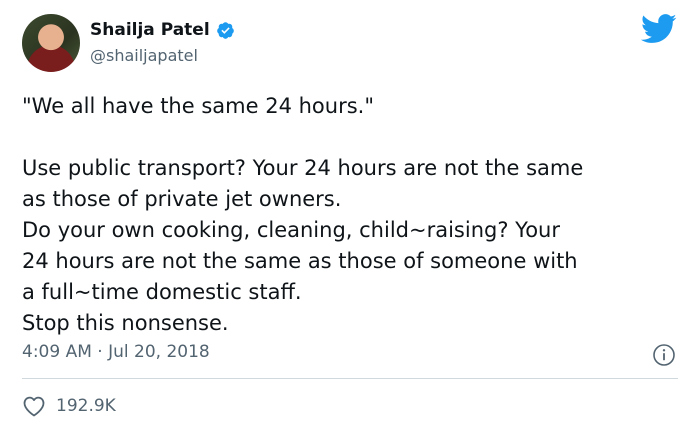 Image resolution: width=700 pixels, height=433 pixels. Describe the element at coordinates (125, 323) in the screenshot. I see `tweet-line-nonsense: Stop this nonsense.` at that location.